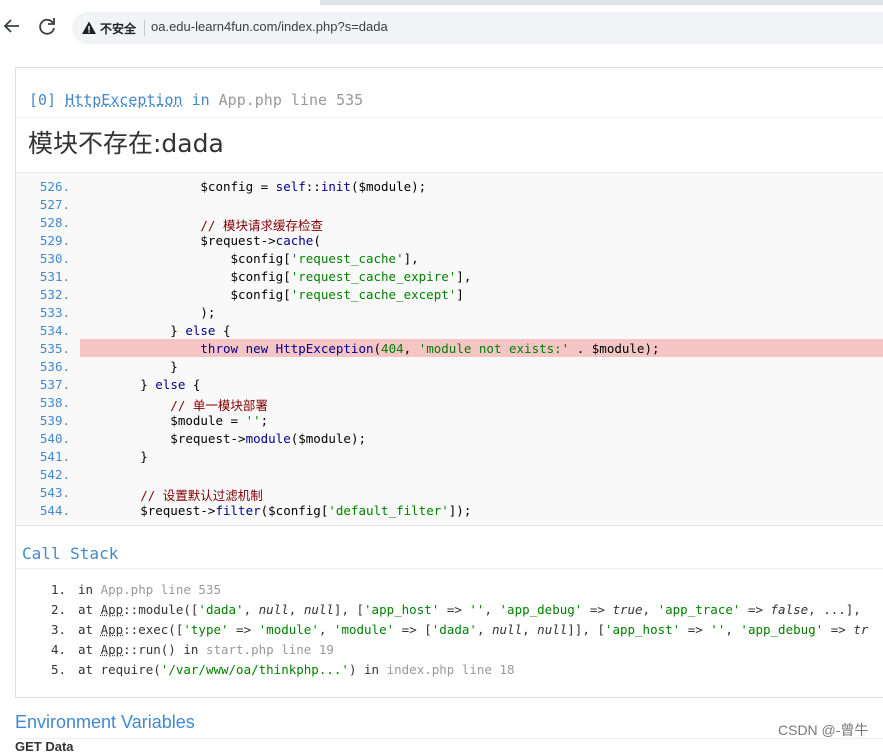 Image resolution: width=883 pixels, height=754 pixels. Describe the element at coordinates (449, 258) in the screenshot. I see `source-line: 530. $config['request_cache'],` at that location.